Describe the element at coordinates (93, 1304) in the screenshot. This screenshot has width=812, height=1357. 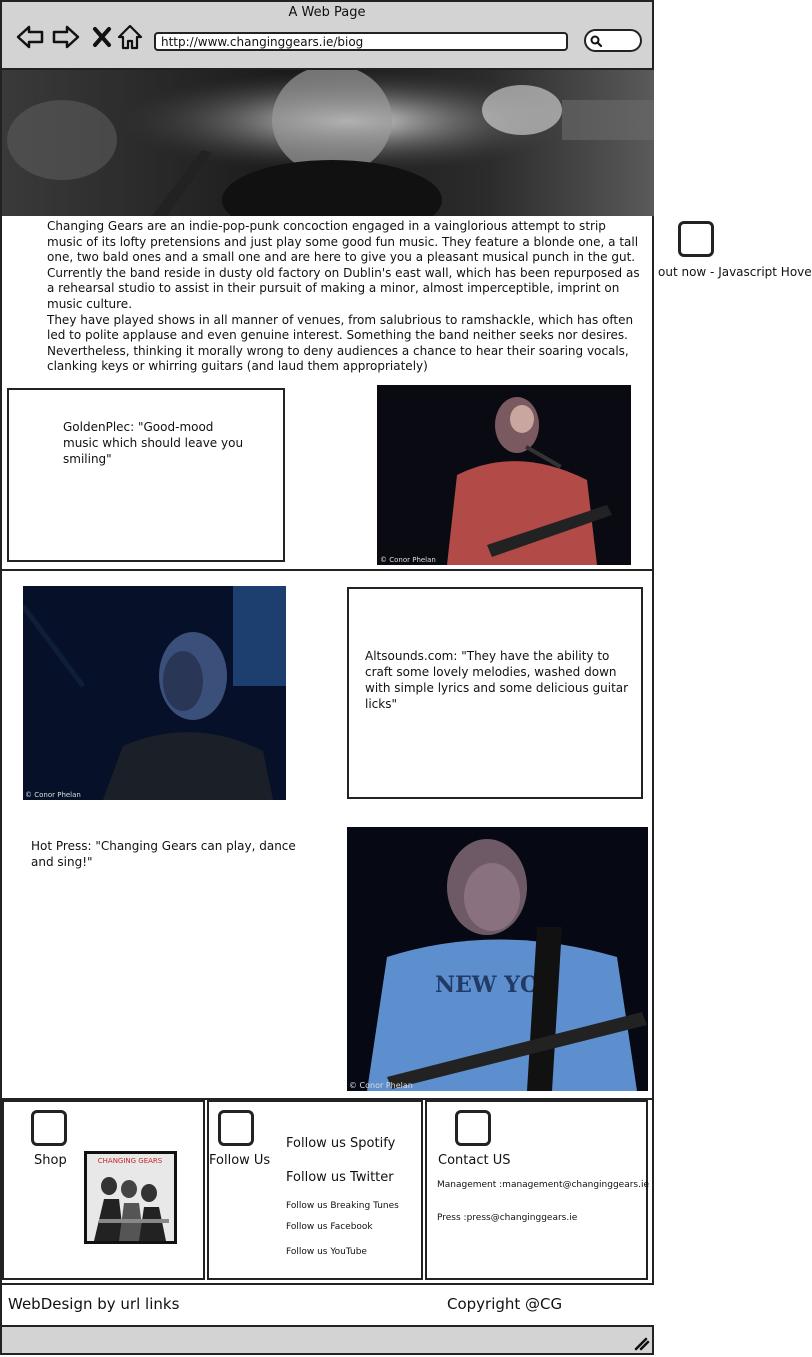
I see `webdesign-credit-link: WebDesign by url links` at that location.